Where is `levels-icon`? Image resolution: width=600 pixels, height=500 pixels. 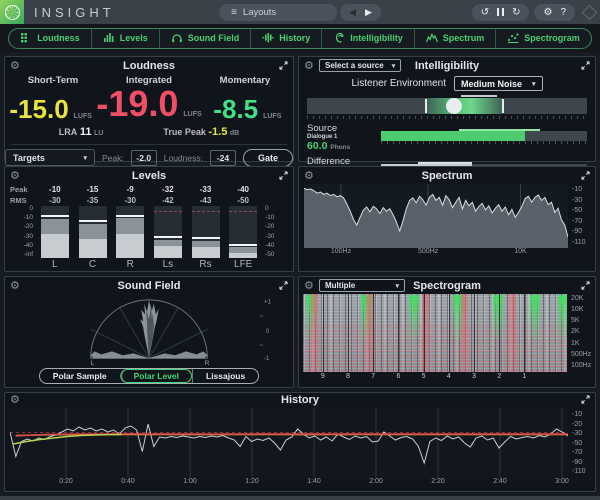 levels-icon is located at coordinates (108, 37).